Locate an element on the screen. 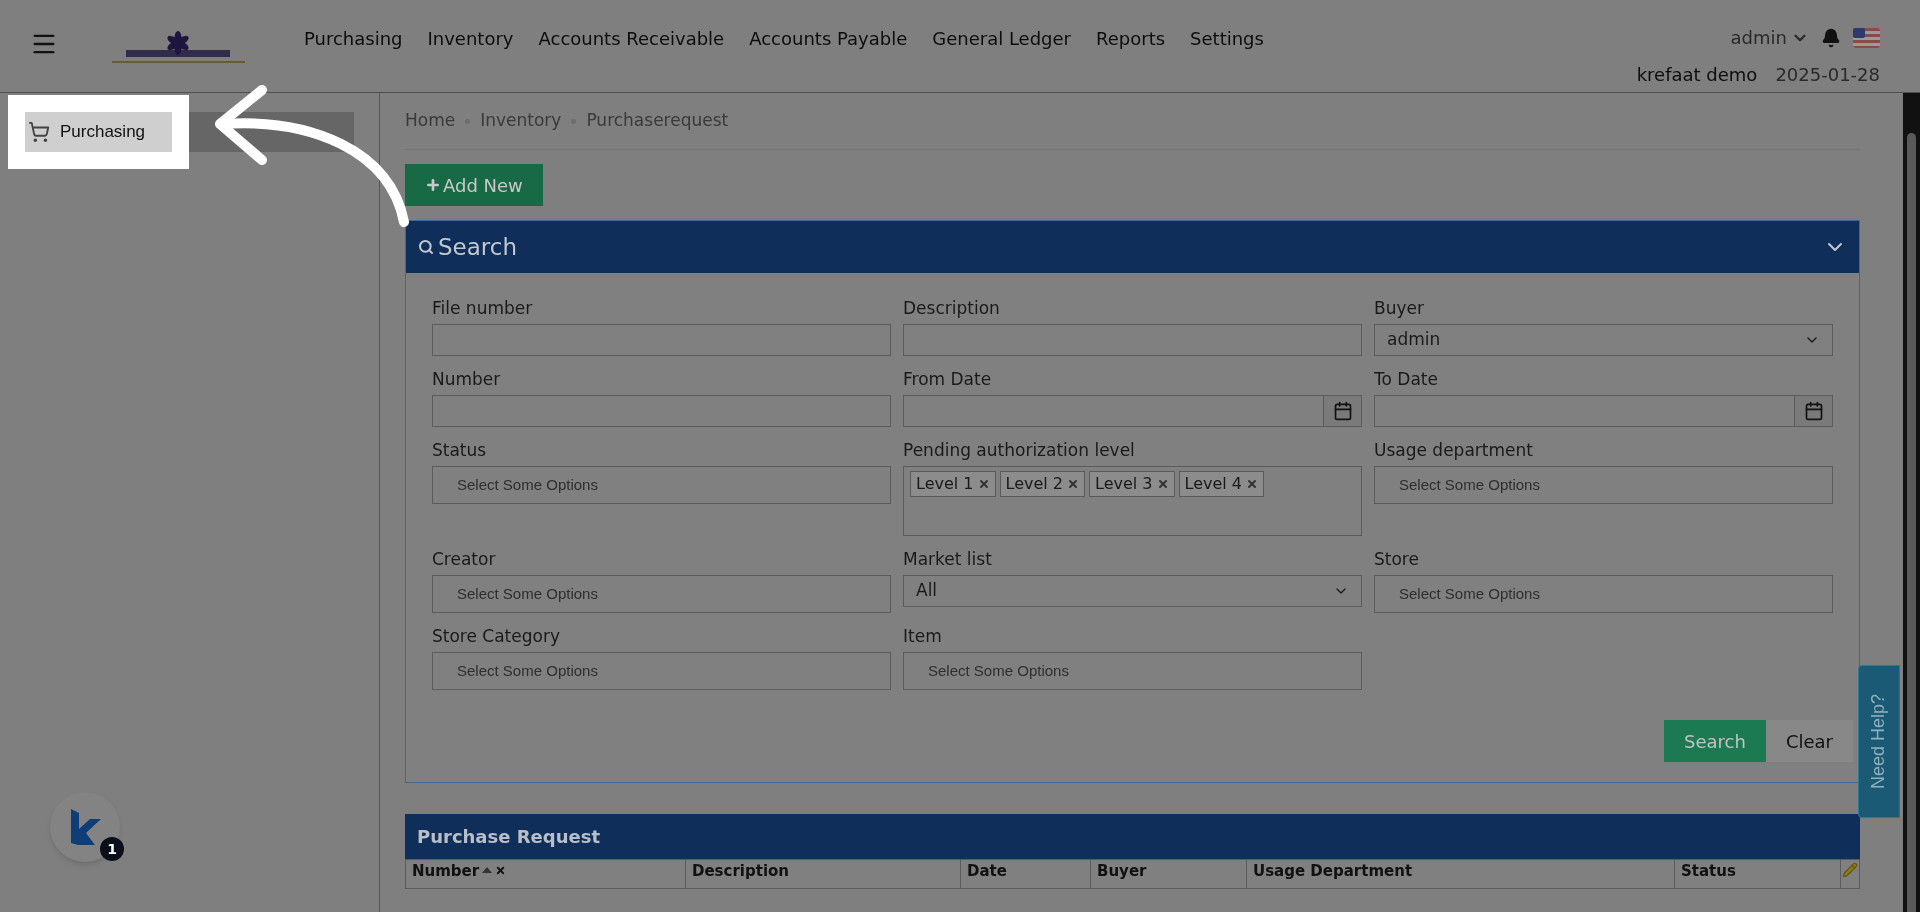  field-label: Store is located at coordinates (1397, 559).